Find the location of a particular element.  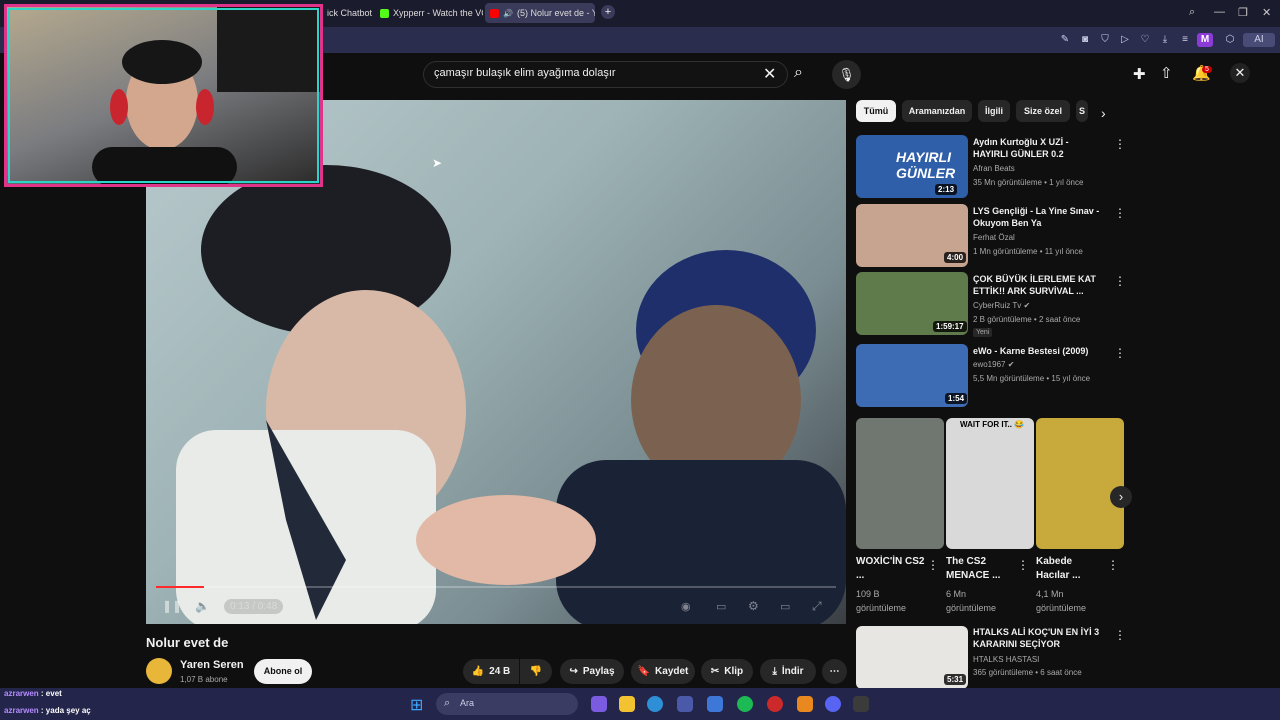

share-icon: ↪ is located at coordinates (573, 671).